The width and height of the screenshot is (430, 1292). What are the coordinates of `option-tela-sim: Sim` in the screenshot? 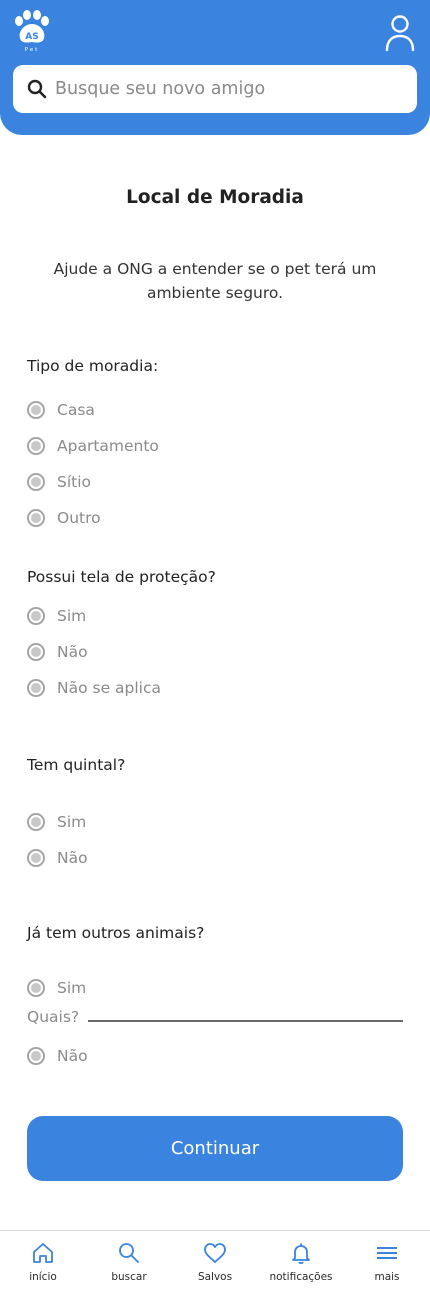 It's located at (56, 616).